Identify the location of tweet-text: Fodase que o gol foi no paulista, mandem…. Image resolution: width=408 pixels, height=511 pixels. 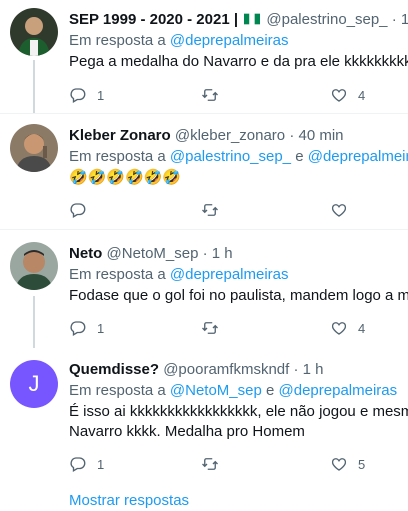
(238, 295).